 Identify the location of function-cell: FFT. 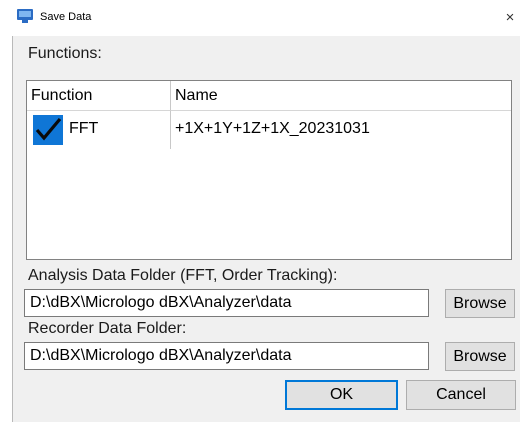
(84, 128).